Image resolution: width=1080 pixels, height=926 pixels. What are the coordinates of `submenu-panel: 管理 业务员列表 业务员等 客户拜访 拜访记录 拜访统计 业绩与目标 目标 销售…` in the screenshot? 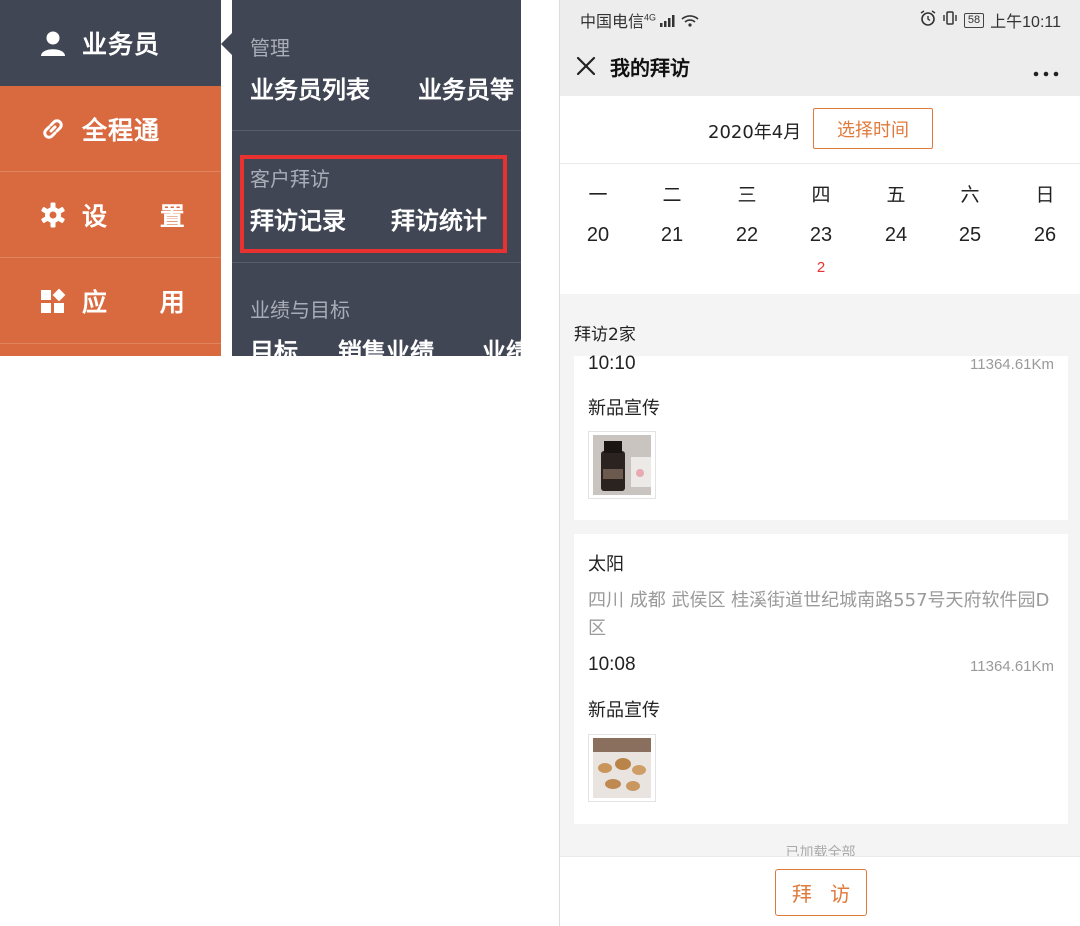 It's located at (376, 178).